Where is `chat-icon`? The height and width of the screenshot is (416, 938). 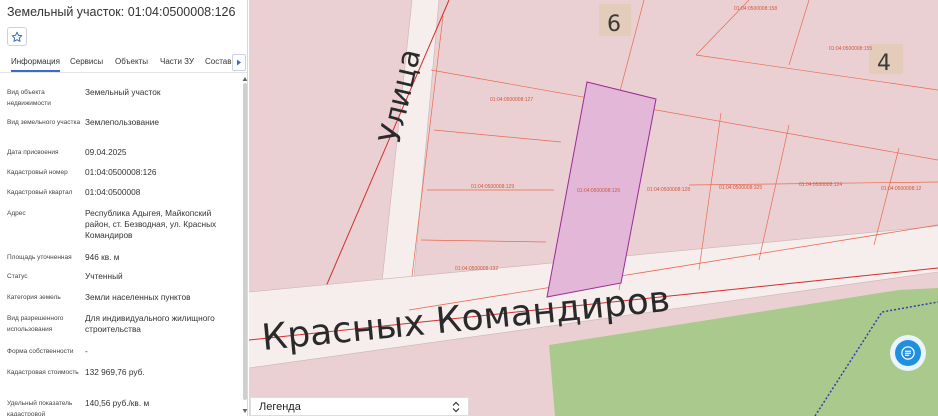 chat-icon is located at coordinates (908, 353).